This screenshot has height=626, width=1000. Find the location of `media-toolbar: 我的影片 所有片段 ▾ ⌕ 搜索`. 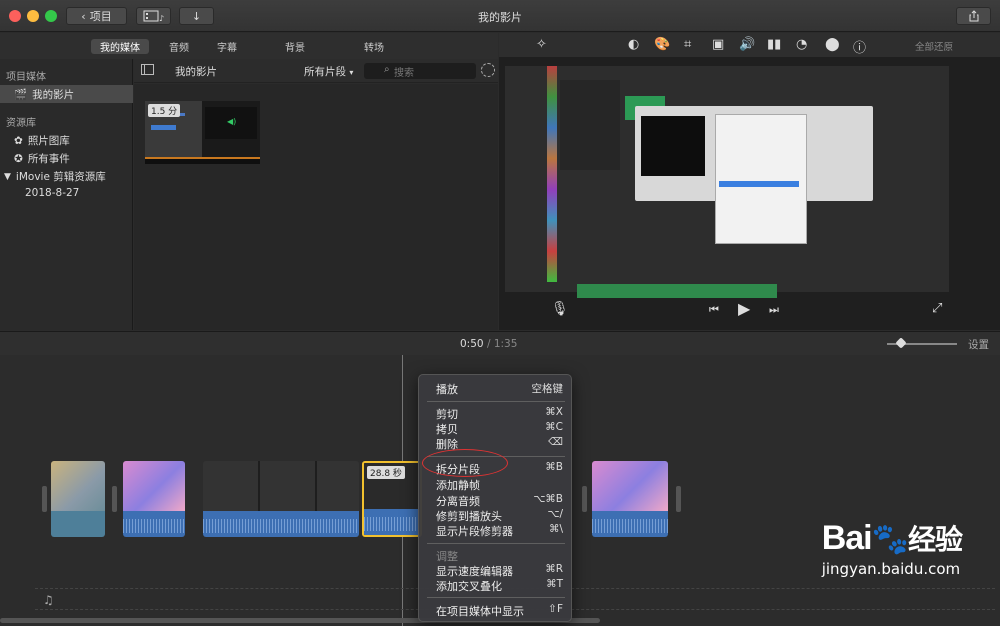

media-toolbar: 我的影片 所有片段 ▾ ⌕ 搜索 is located at coordinates (316, 71).